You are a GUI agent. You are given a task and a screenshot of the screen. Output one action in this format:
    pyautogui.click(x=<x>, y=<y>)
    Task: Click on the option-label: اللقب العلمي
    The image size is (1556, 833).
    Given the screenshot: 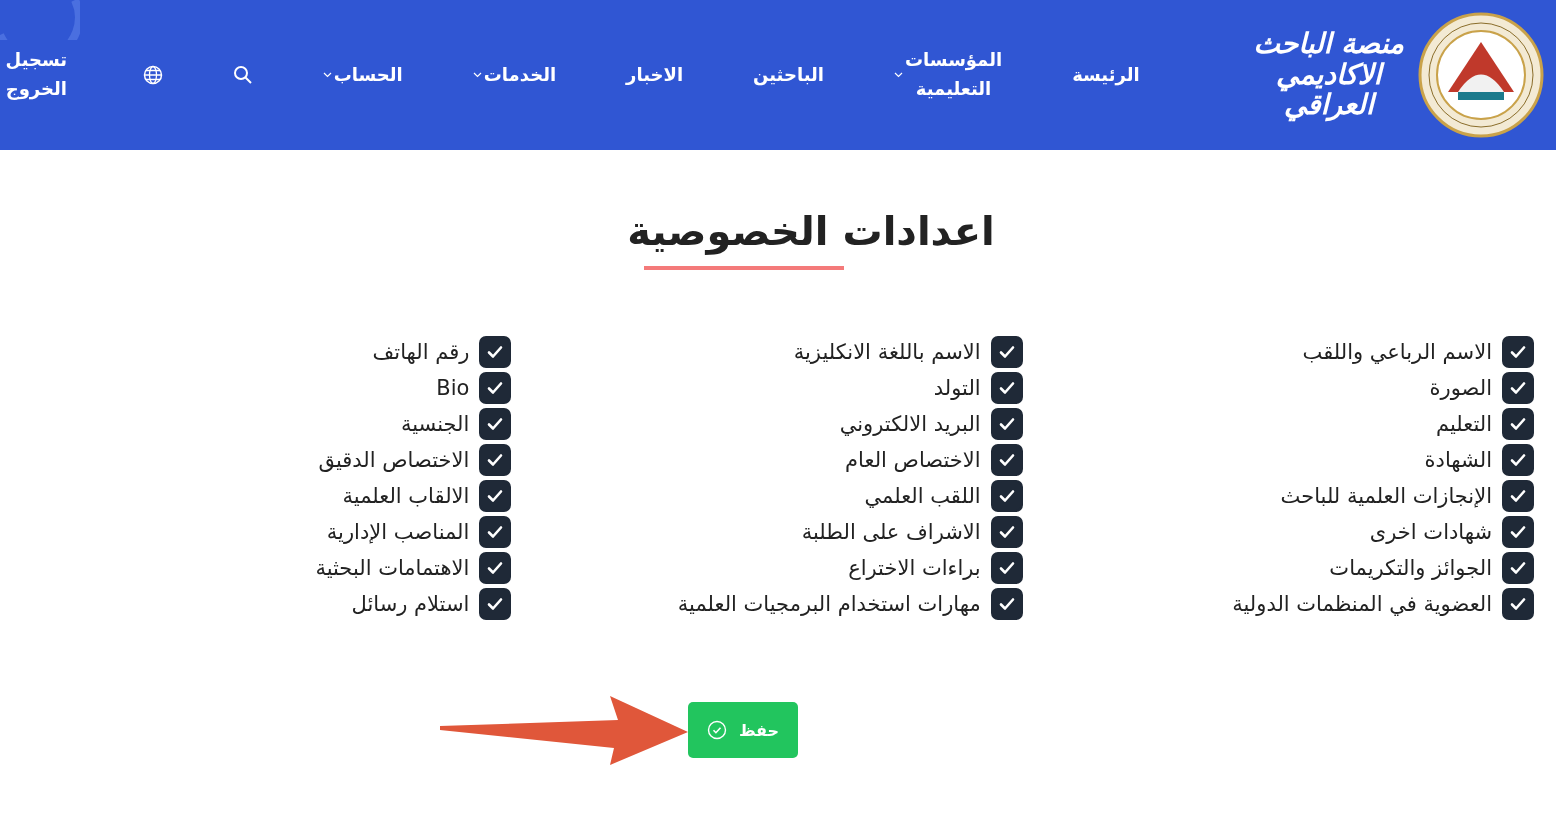 What is the action you would take?
    pyautogui.click(x=922, y=496)
    